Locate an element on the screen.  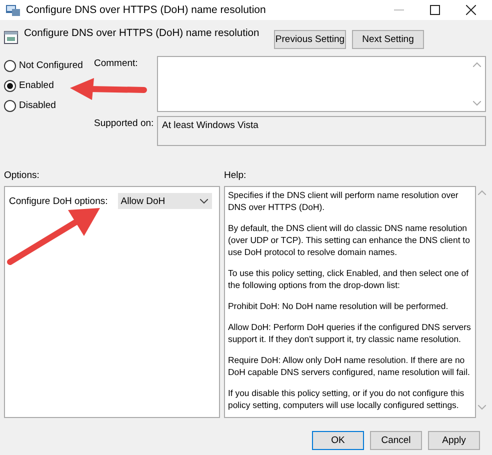
supported-on-label: Supported on: is located at coordinates (124, 123).